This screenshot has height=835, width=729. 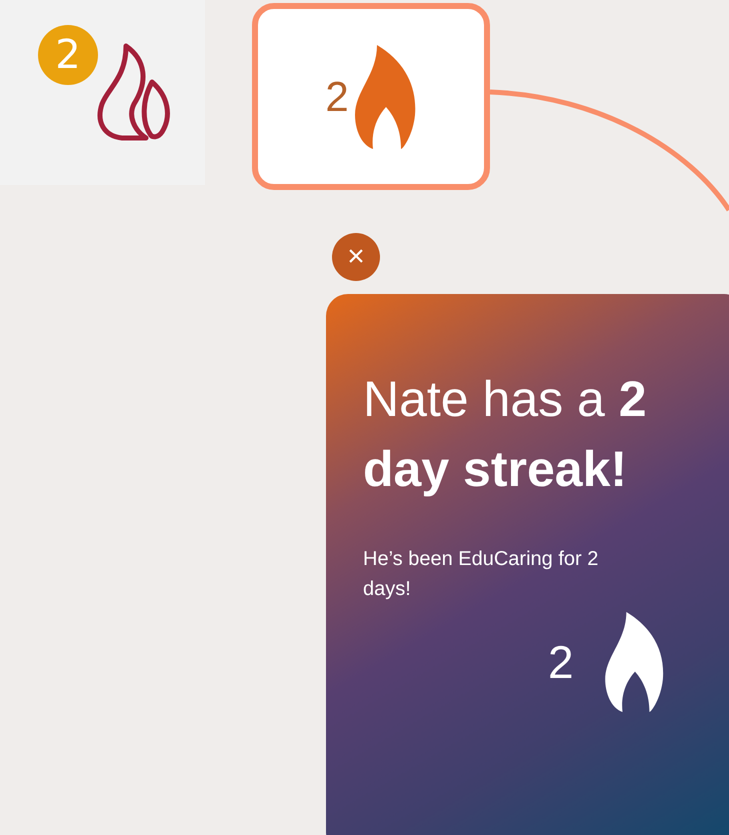 What do you see at coordinates (68, 55) in the screenshot?
I see `count-badge: 2` at bounding box center [68, 55].